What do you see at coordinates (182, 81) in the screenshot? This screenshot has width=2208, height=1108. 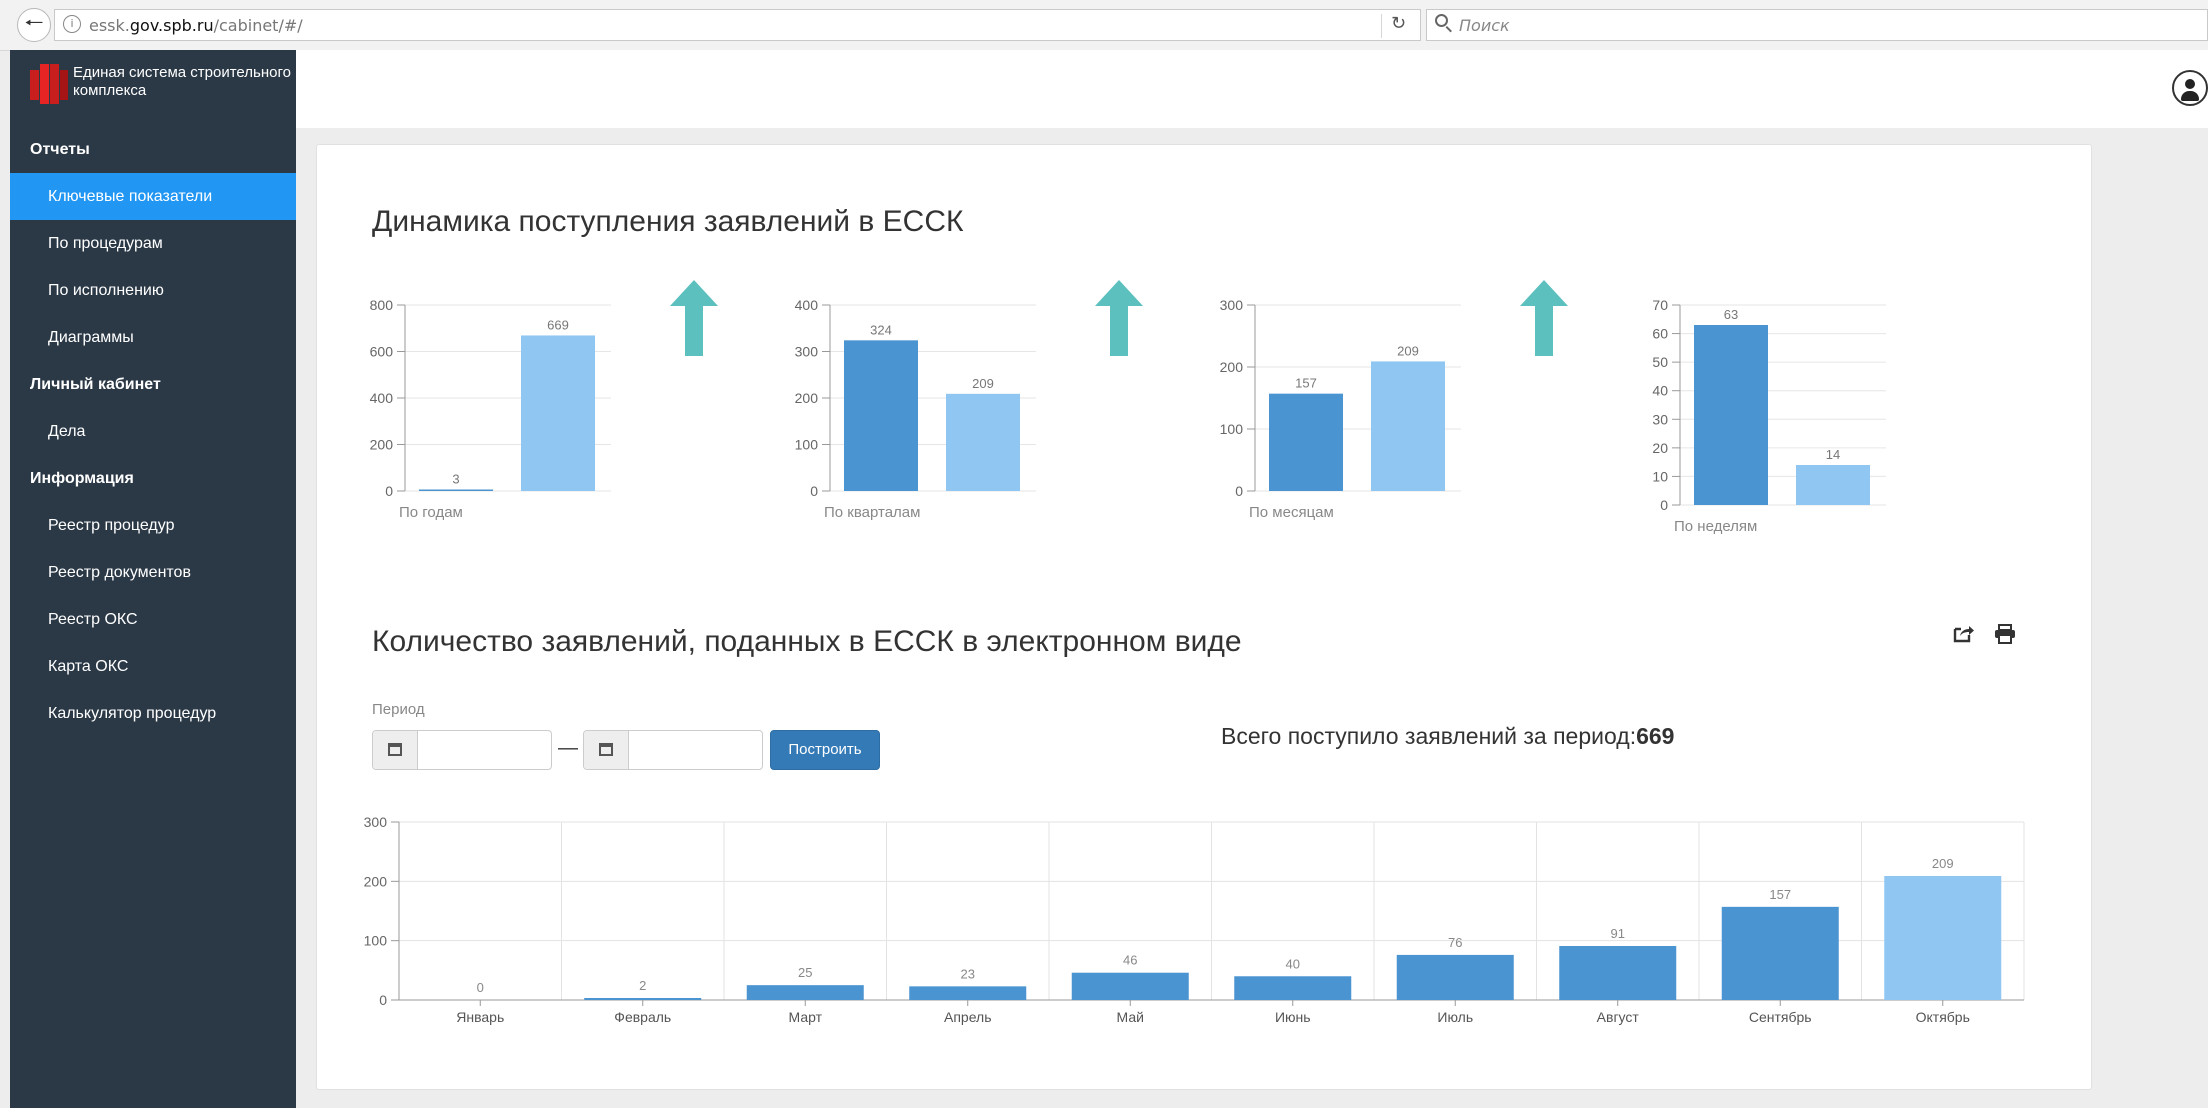 I see `logo-text: Единая система строительного комплекса` at bounding box center [182, 81].